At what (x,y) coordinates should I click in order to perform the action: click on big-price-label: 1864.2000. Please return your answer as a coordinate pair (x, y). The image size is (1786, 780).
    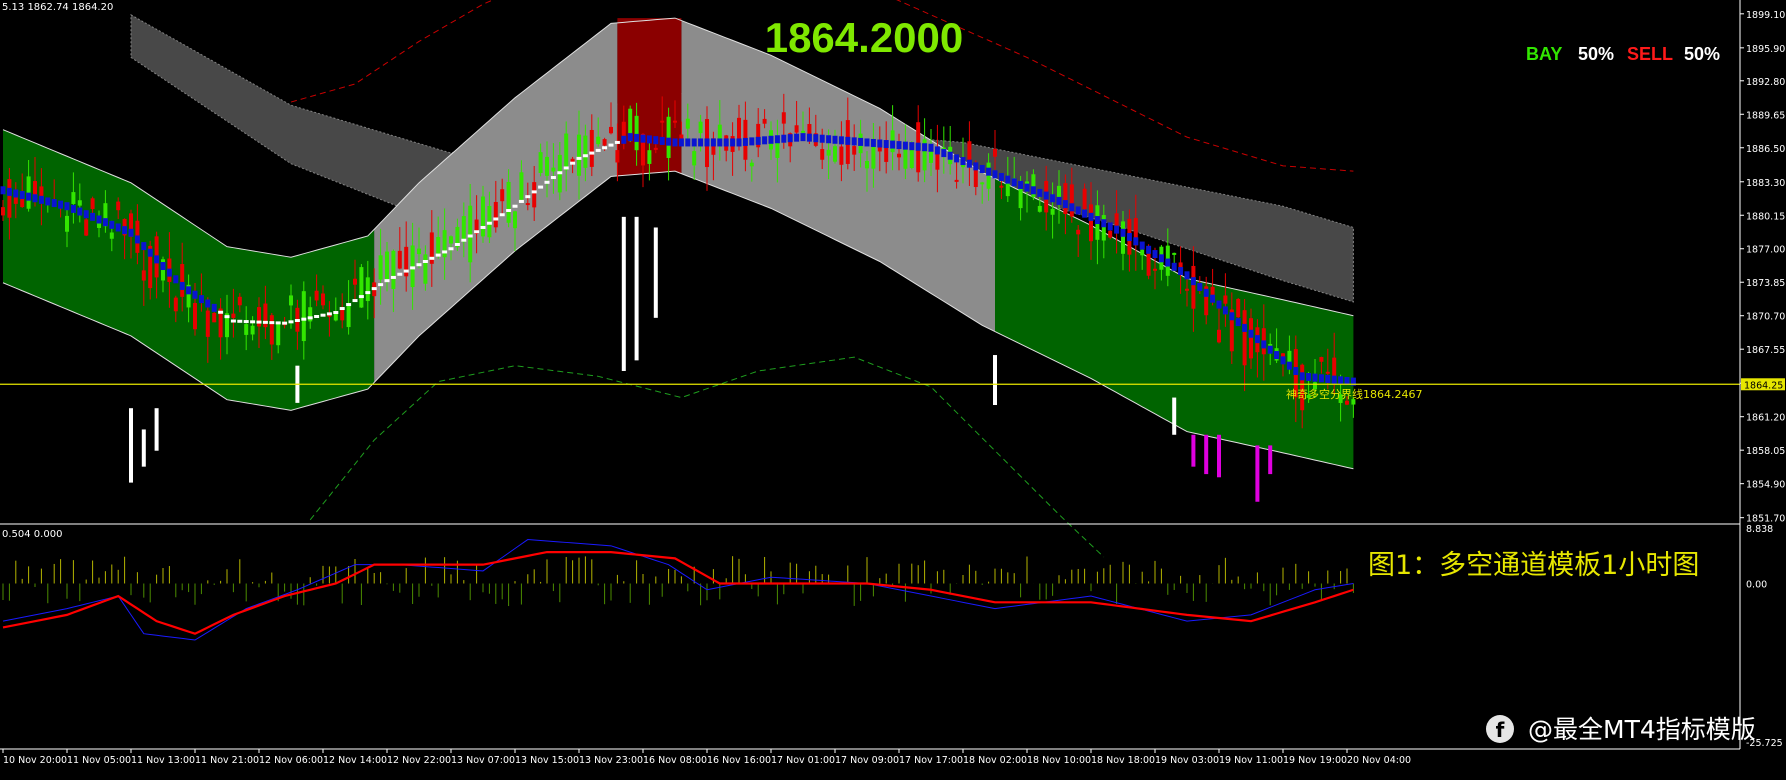
    Looking at the image, I should click on (864, 37).